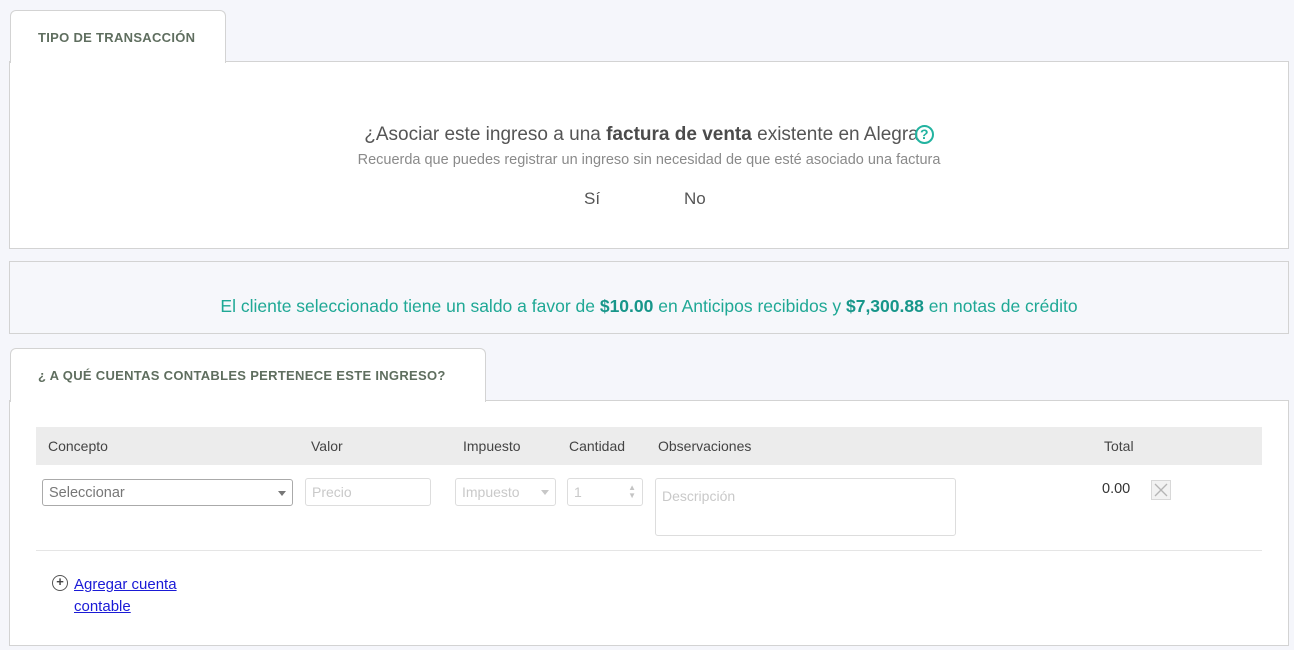 Image resolution: width=1294 pixels, height=650 pixels. What do you see at coordinates (924, 134) in the screenshot?
I see `help-icon: ?` at bounding box center [924, 134].